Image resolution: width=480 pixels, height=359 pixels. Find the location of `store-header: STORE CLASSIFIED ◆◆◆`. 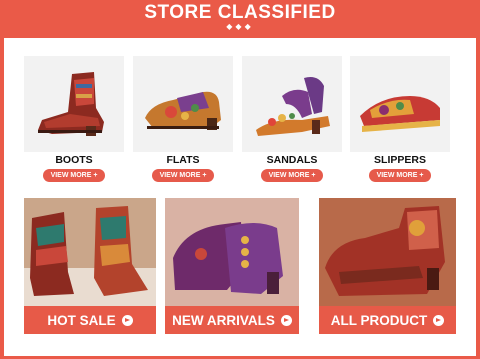

store-header: STORE CLASSIFIED ◆◆◆ is located at coordinates (240, 19).